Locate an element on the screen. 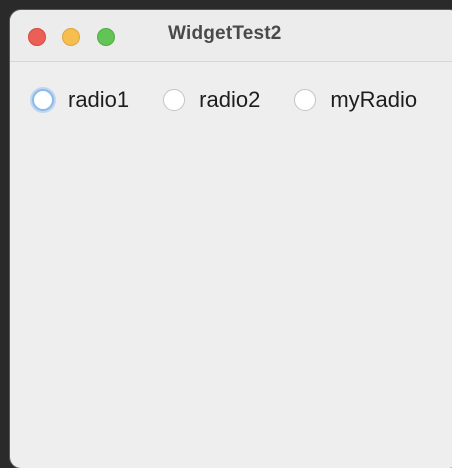 The height and width of the screenshot is (468, 452). radio-option-myradio: myRadio is located at coordinates (355, 100).